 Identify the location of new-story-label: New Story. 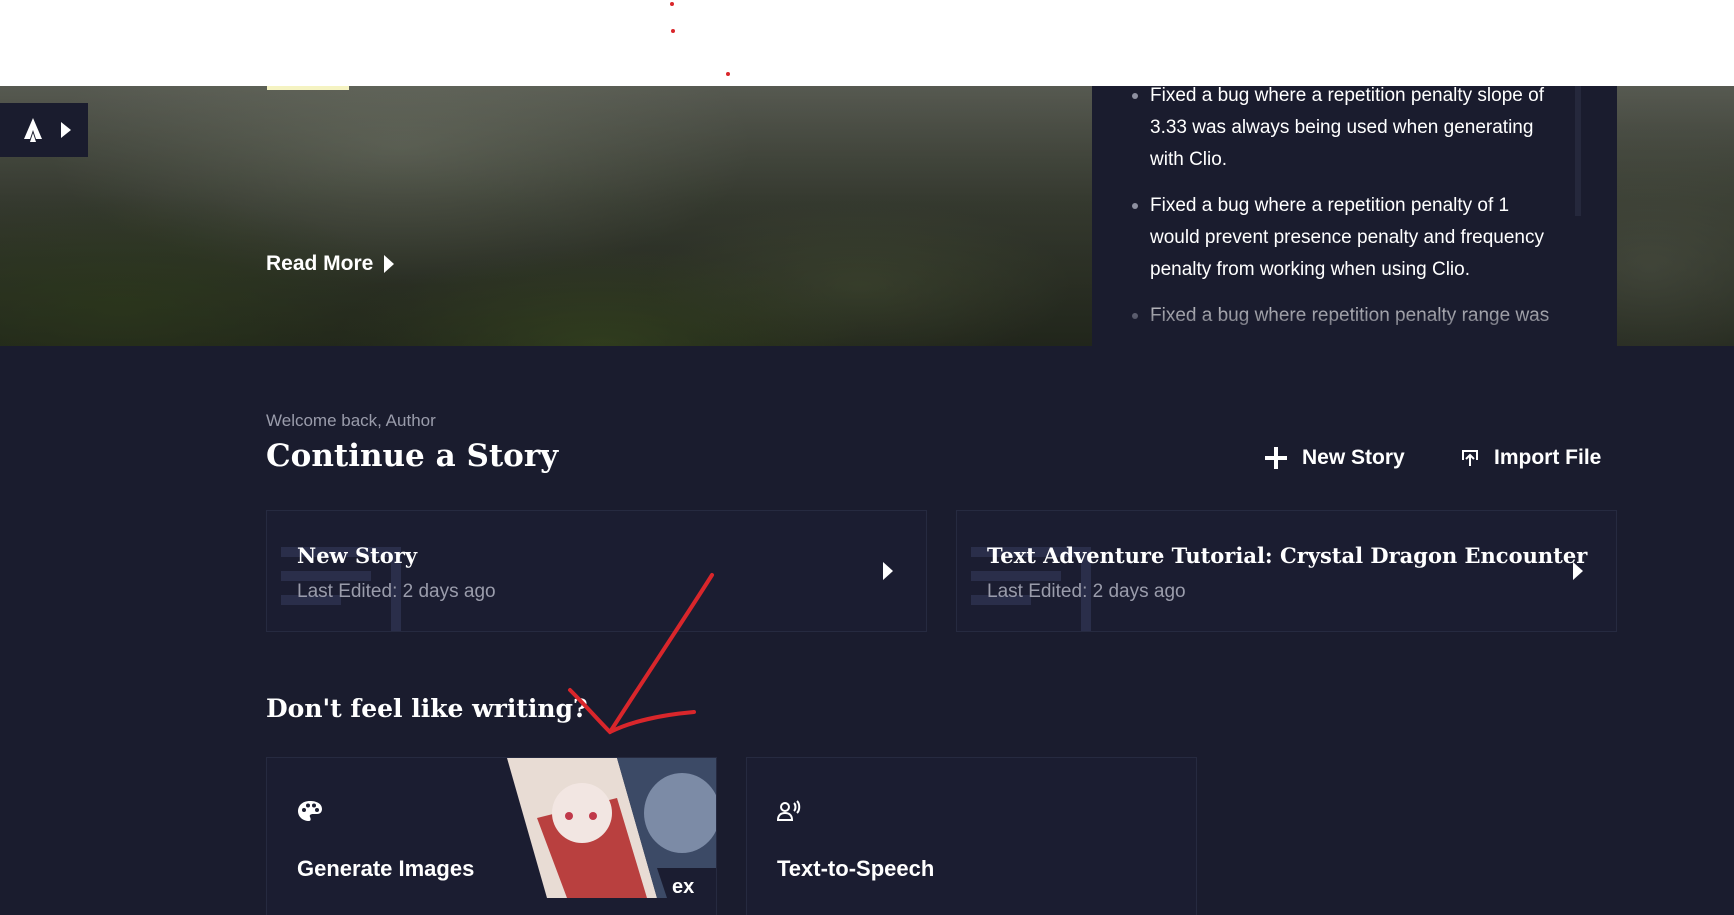
(1353, 457).